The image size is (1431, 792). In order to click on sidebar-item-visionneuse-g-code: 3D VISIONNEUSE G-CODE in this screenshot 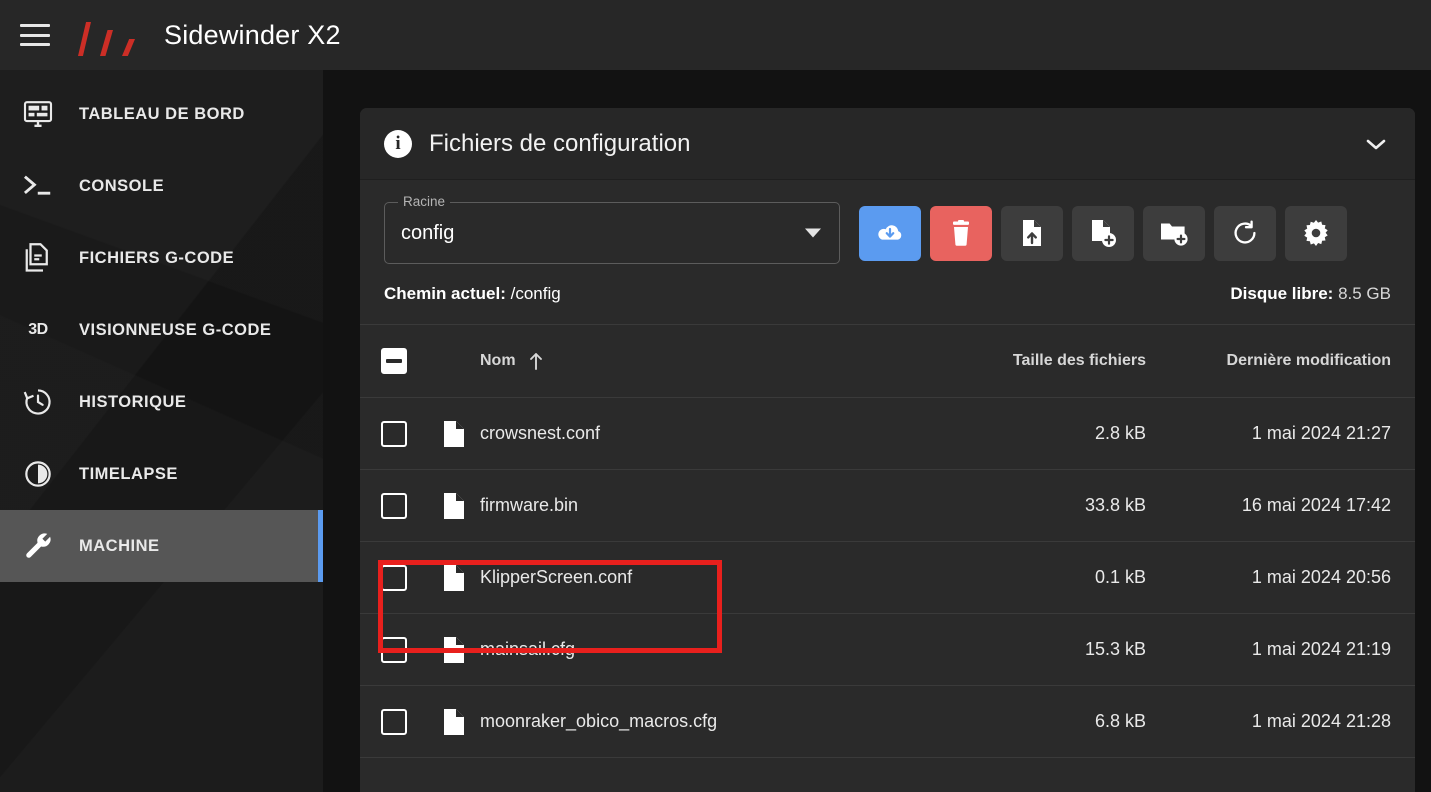, I will do `click(161, 330)`.